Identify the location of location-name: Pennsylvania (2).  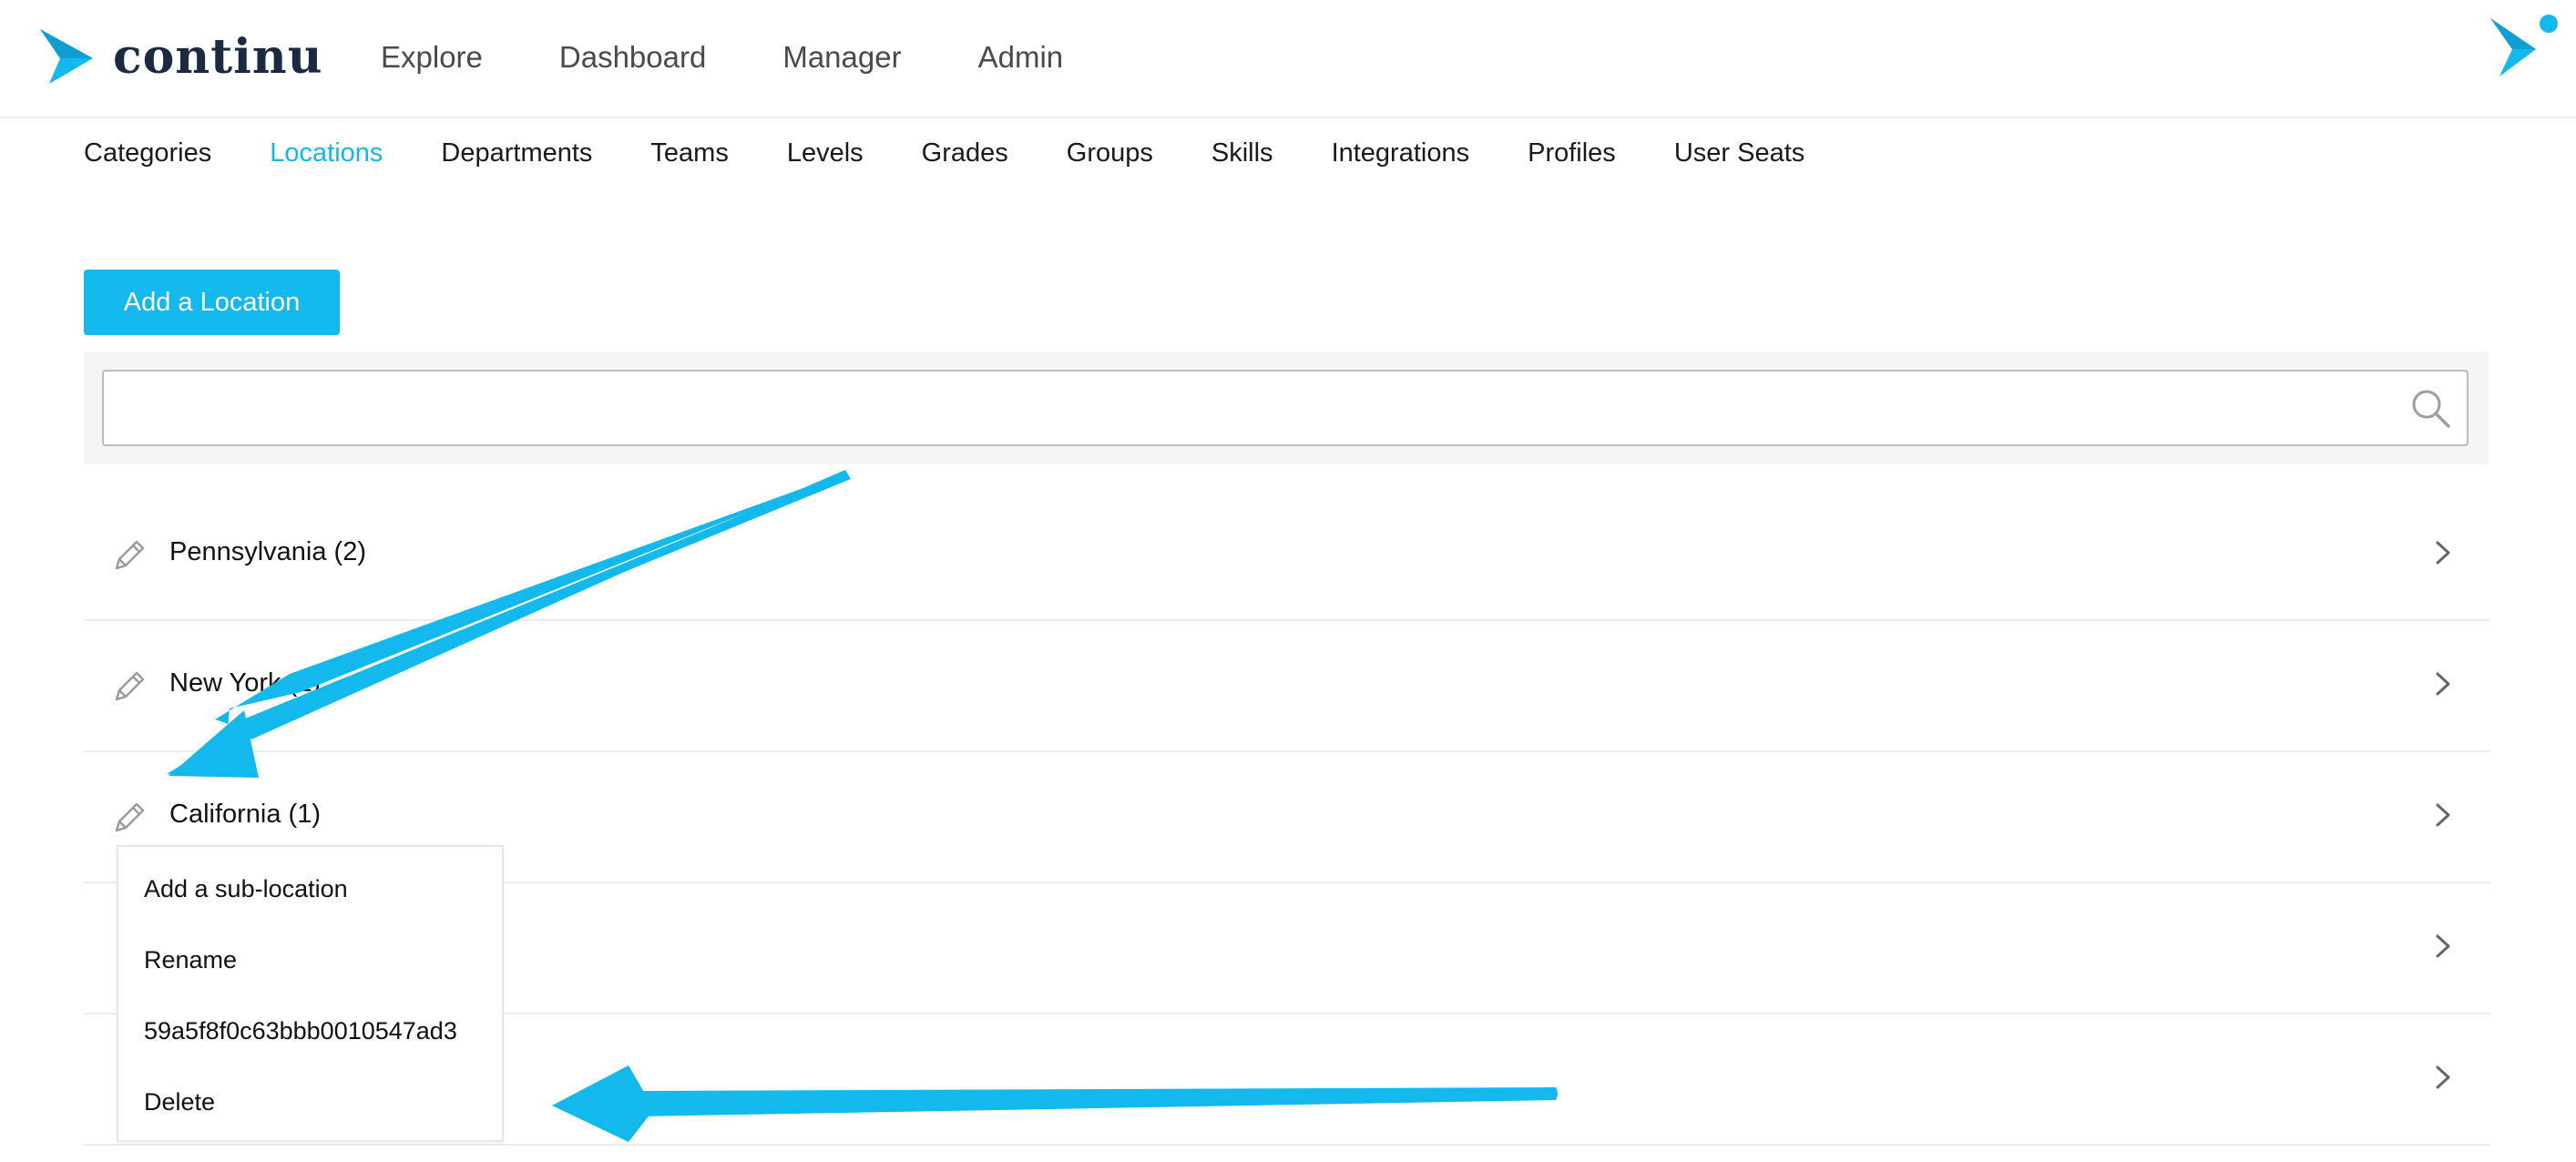
(267, 552).